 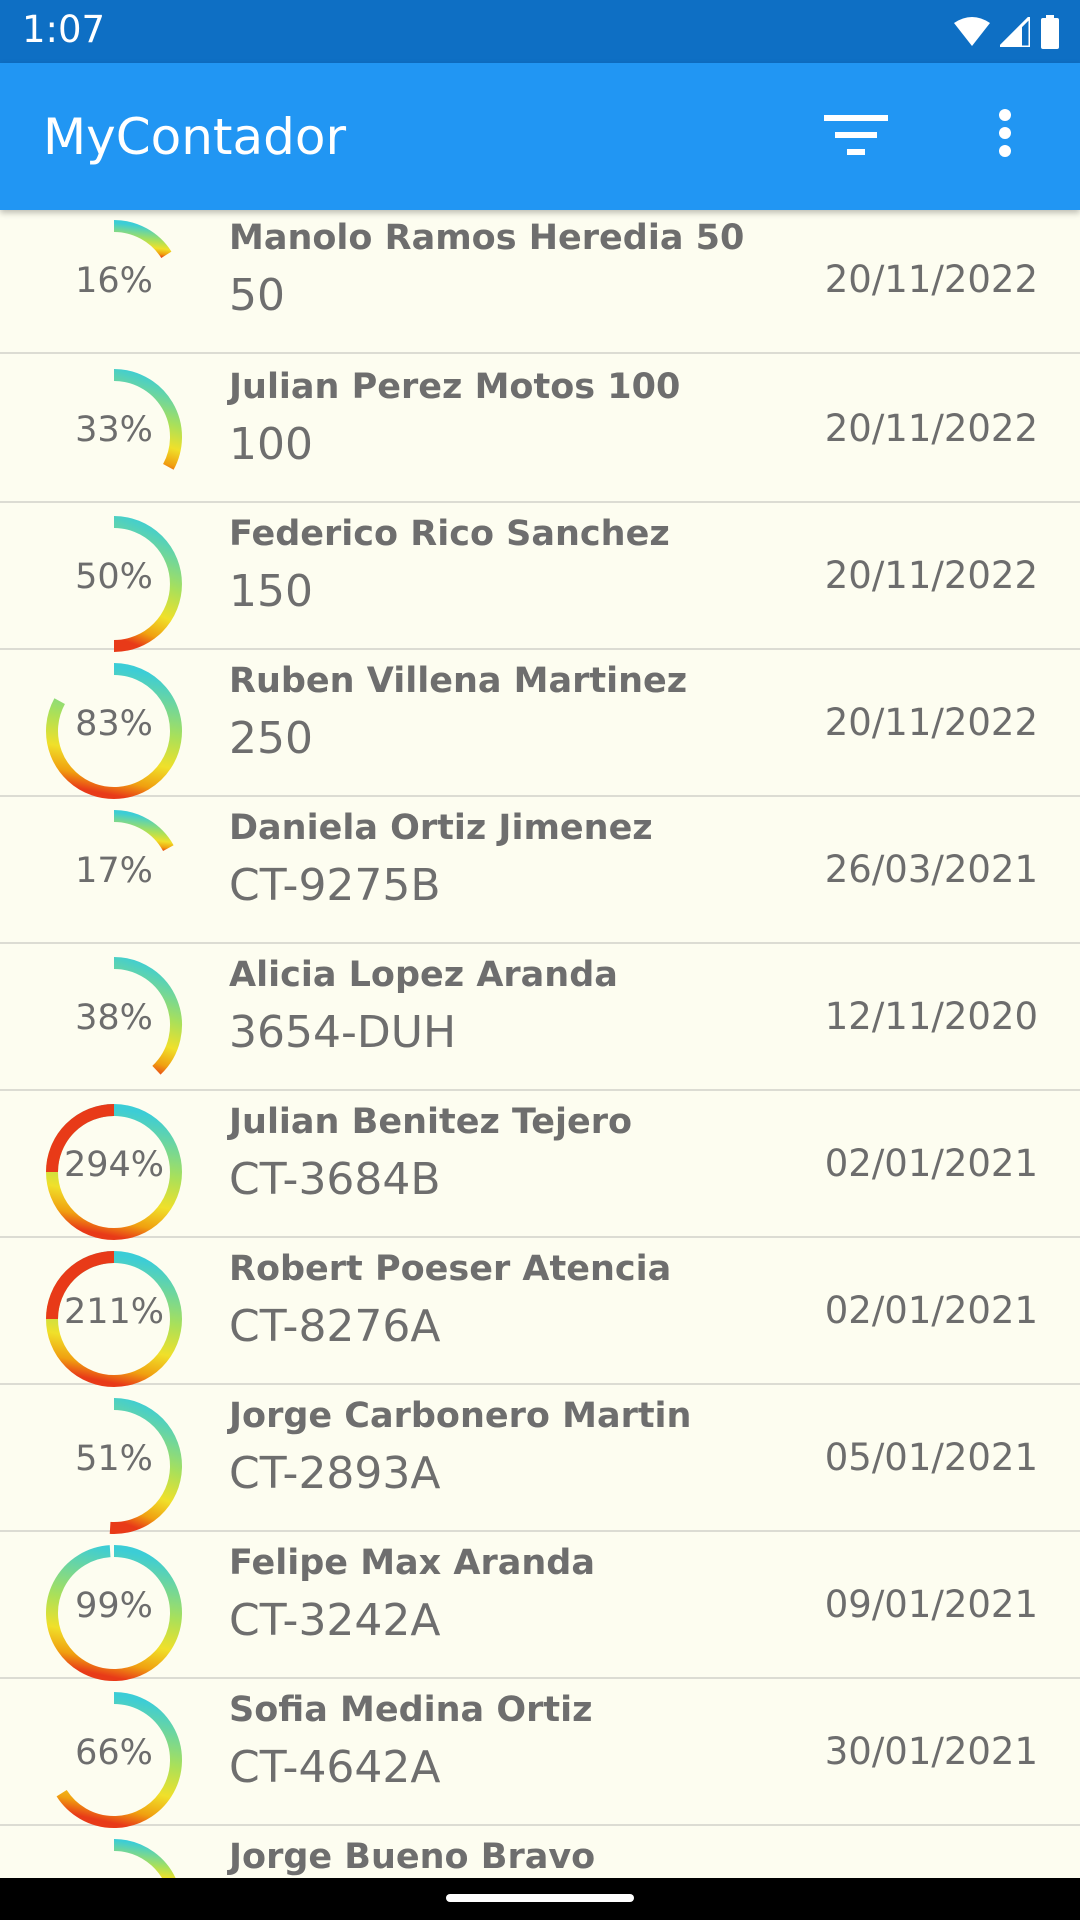 I want to click on record-plate: 150, so click(x=271, y=591).